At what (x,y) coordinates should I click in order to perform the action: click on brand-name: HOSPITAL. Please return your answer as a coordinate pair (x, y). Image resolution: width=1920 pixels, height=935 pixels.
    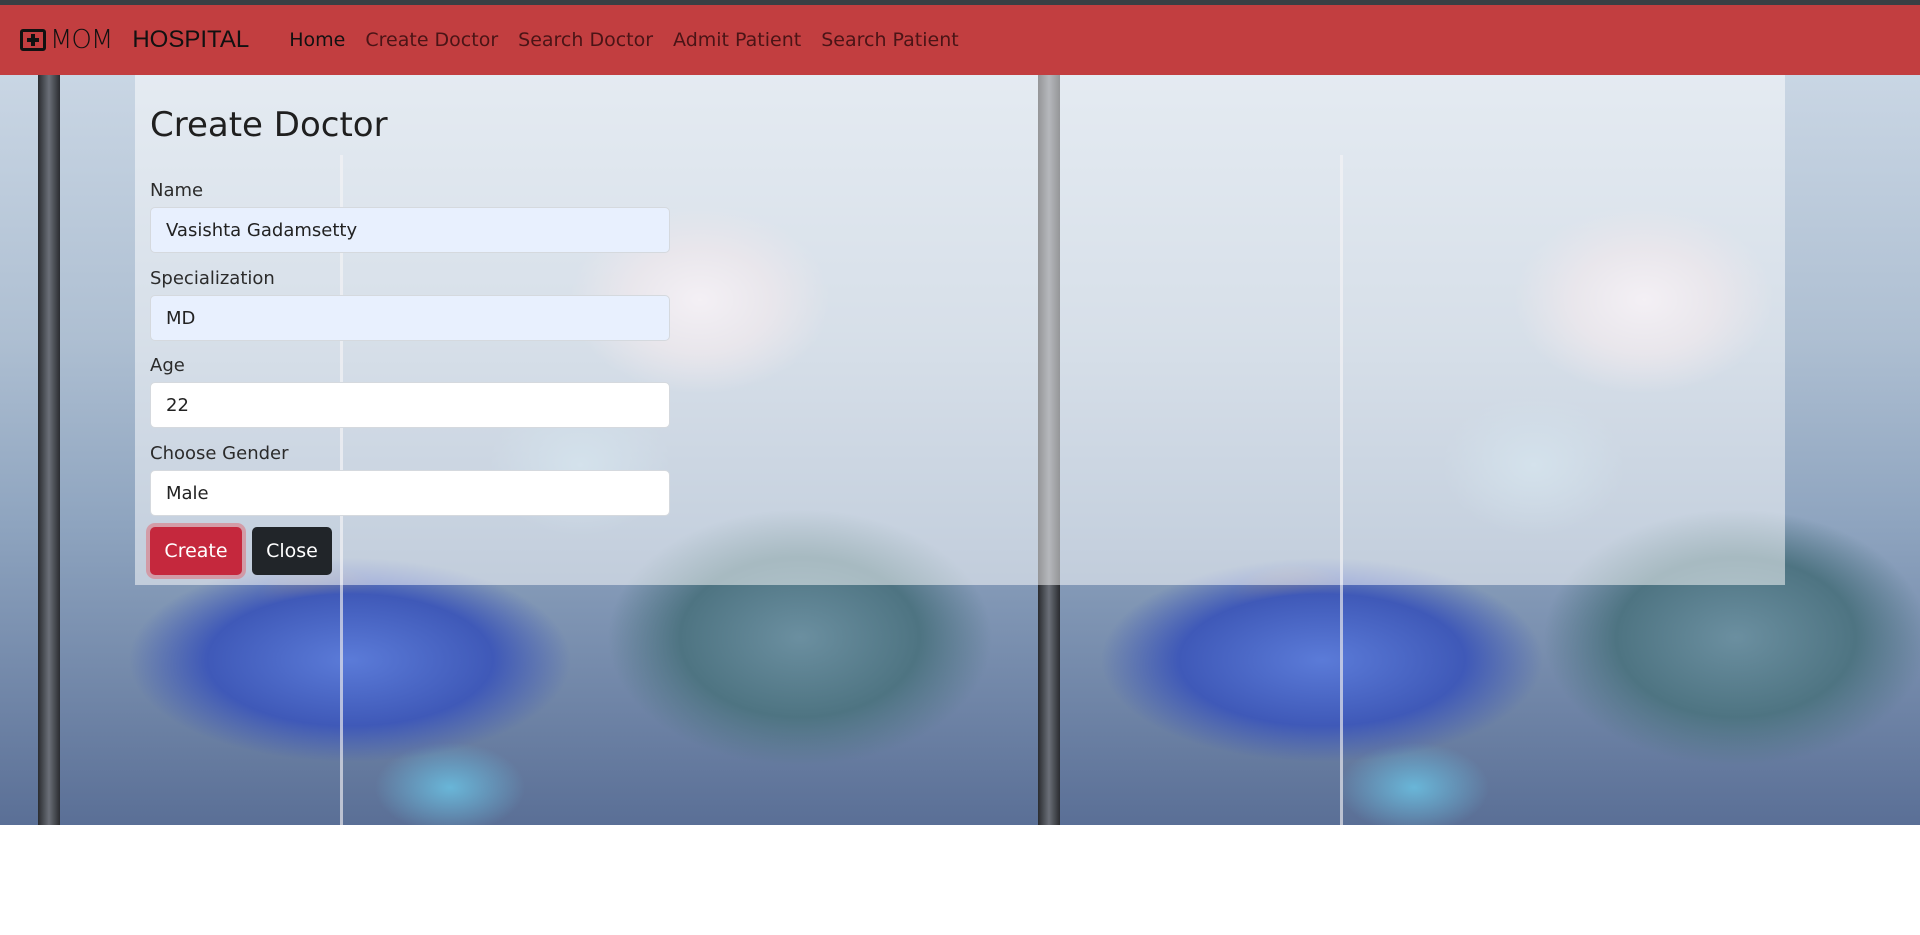
    Looking at the image, I should click on (190, 40).